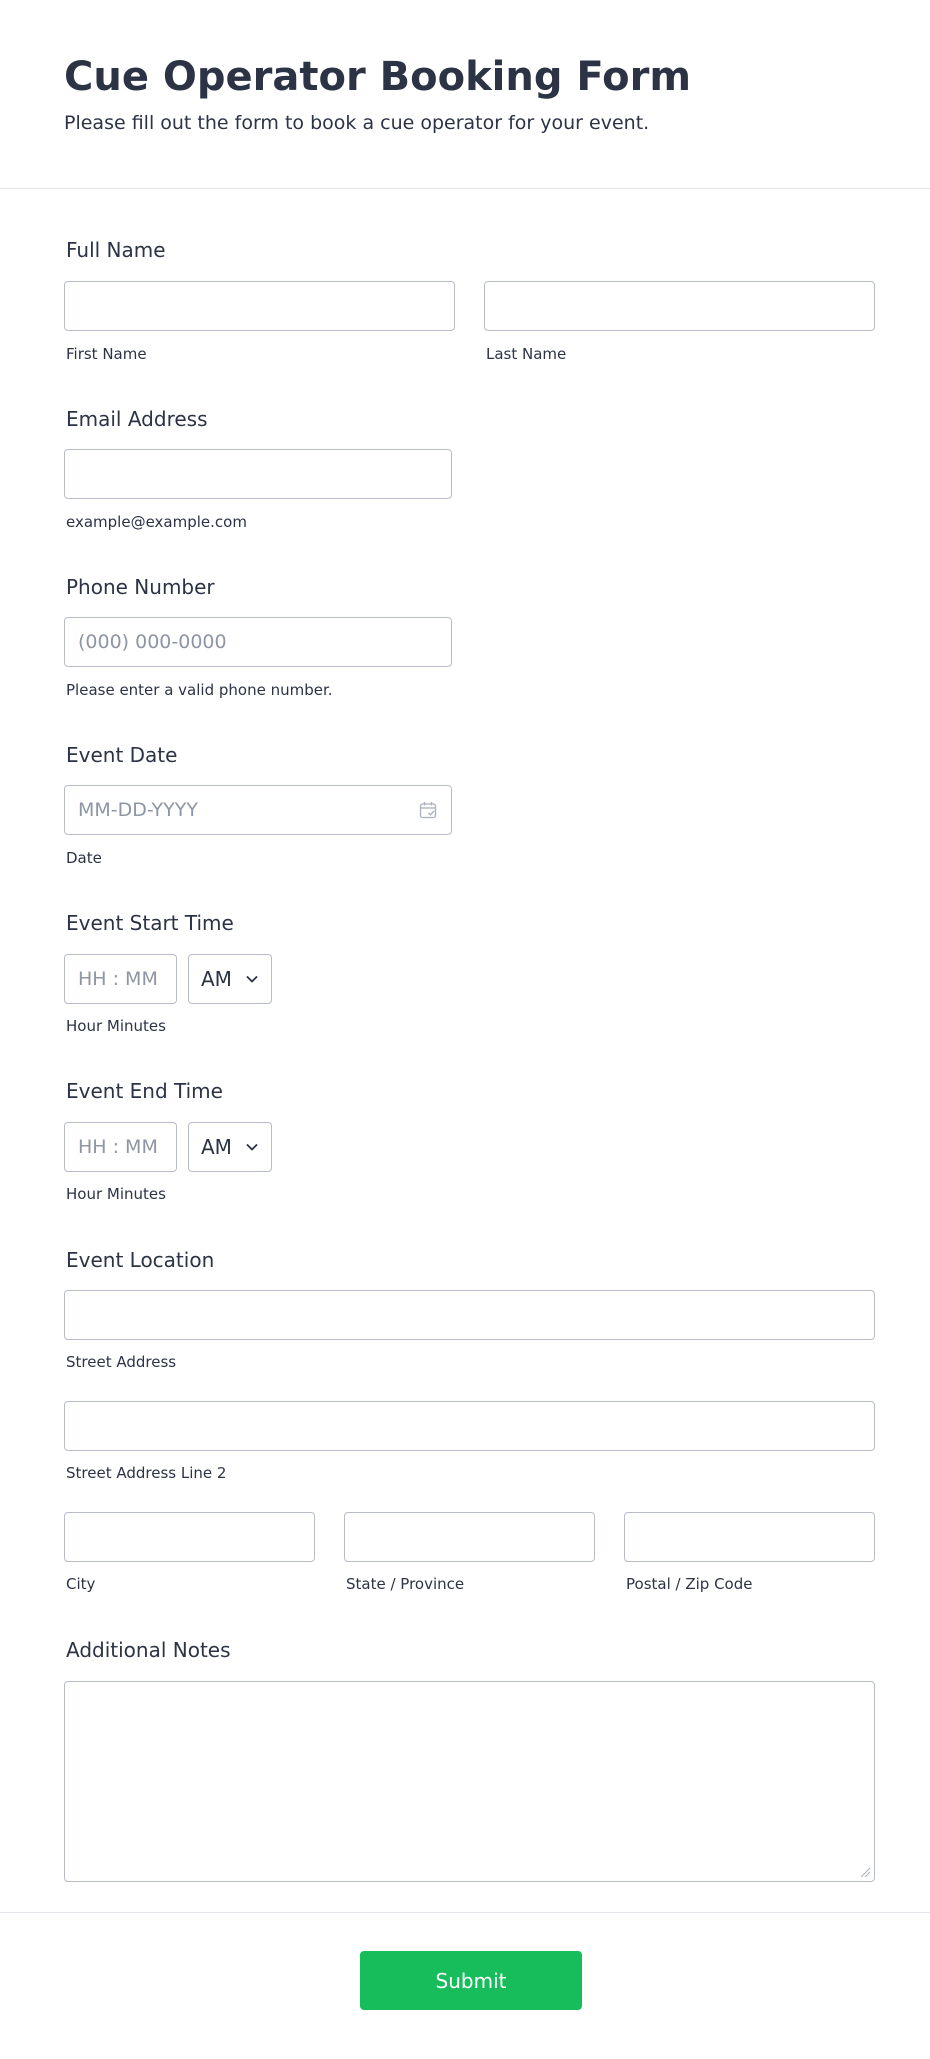 The height and width of the screenshot is (2059, 930). I want to click on phone-input, so click(258, 642).